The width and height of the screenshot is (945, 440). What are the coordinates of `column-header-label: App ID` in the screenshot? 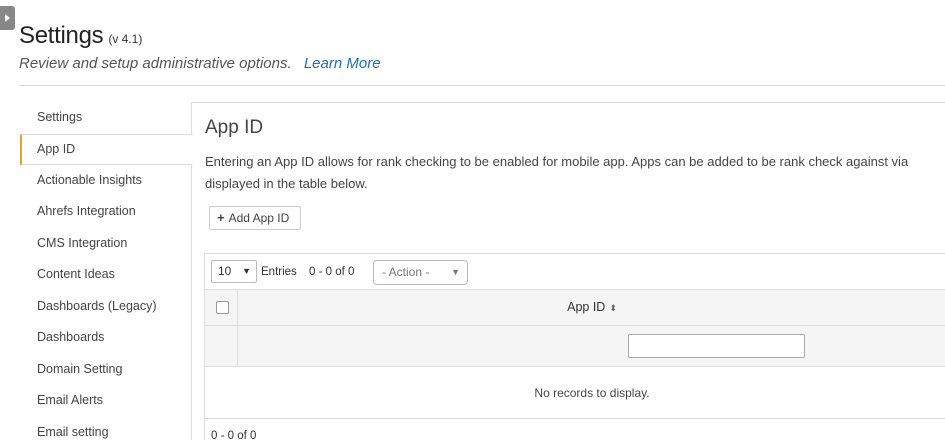 It's located at (586, 307).